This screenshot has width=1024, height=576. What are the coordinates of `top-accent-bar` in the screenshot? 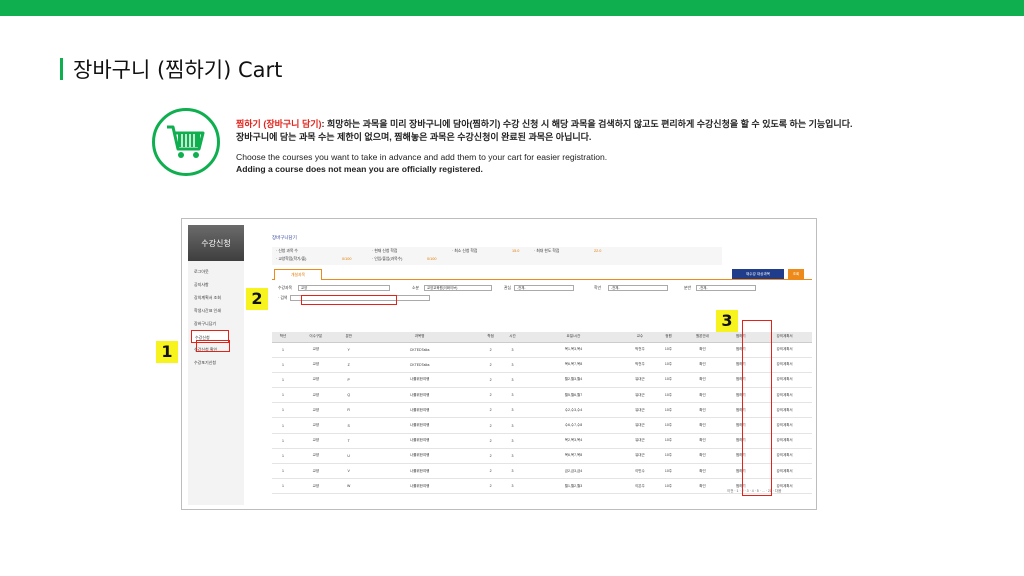 It's located at (512, 8).